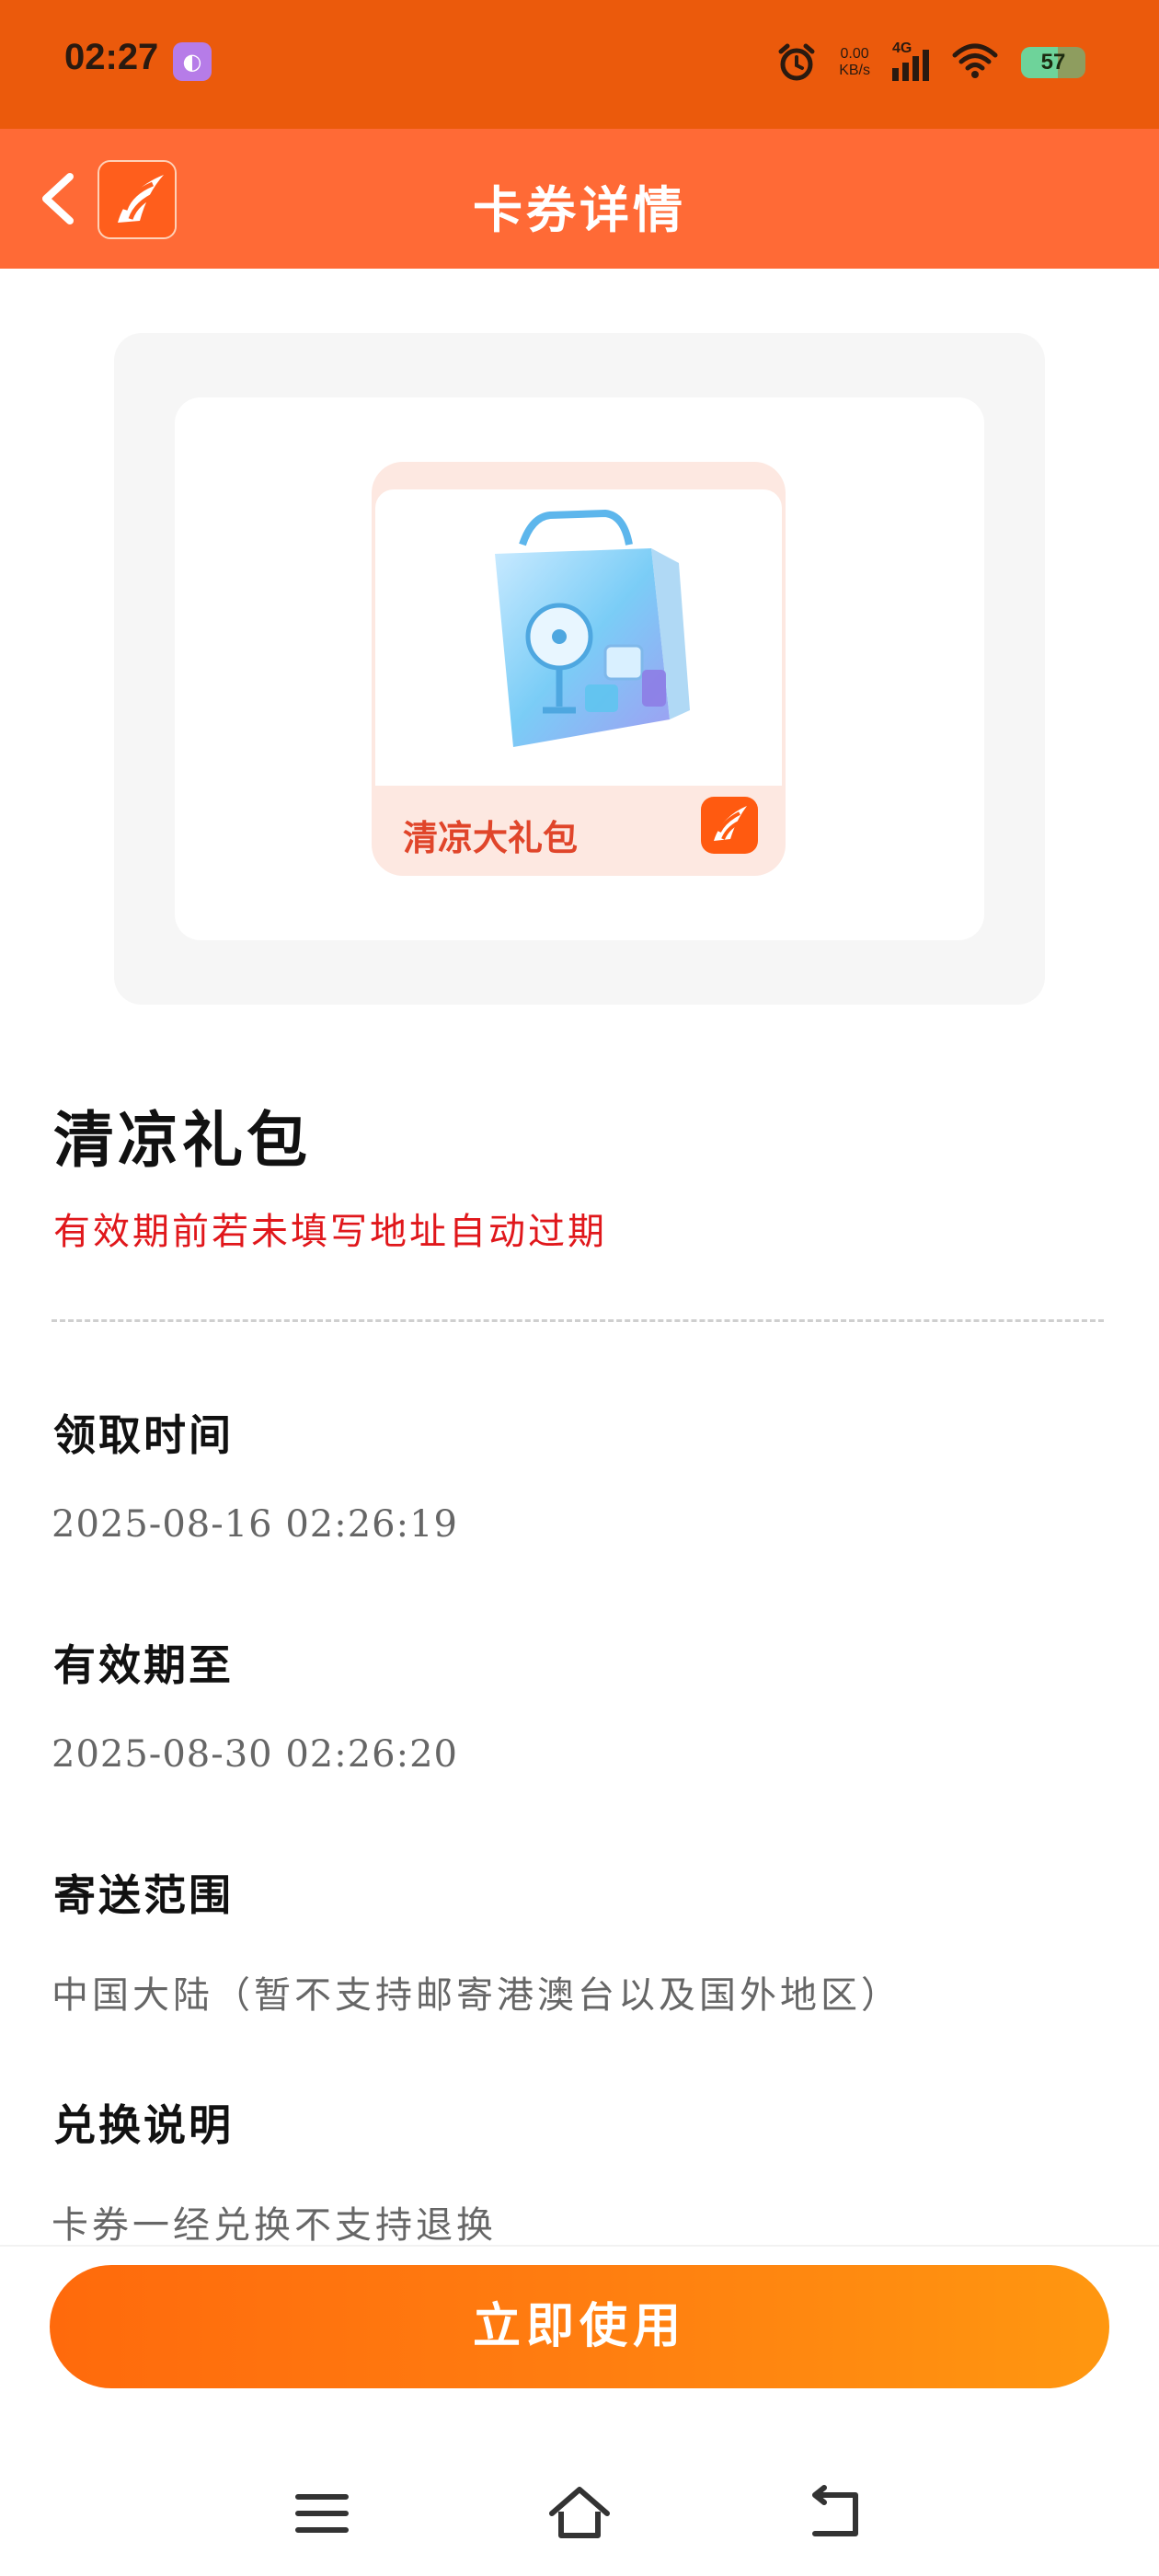 This screenshot has height=2576, width=1159. What do you see at coordinates (975, 62) in the screenshot?
I see `wifi-icon` at bounding box center [975, 62].